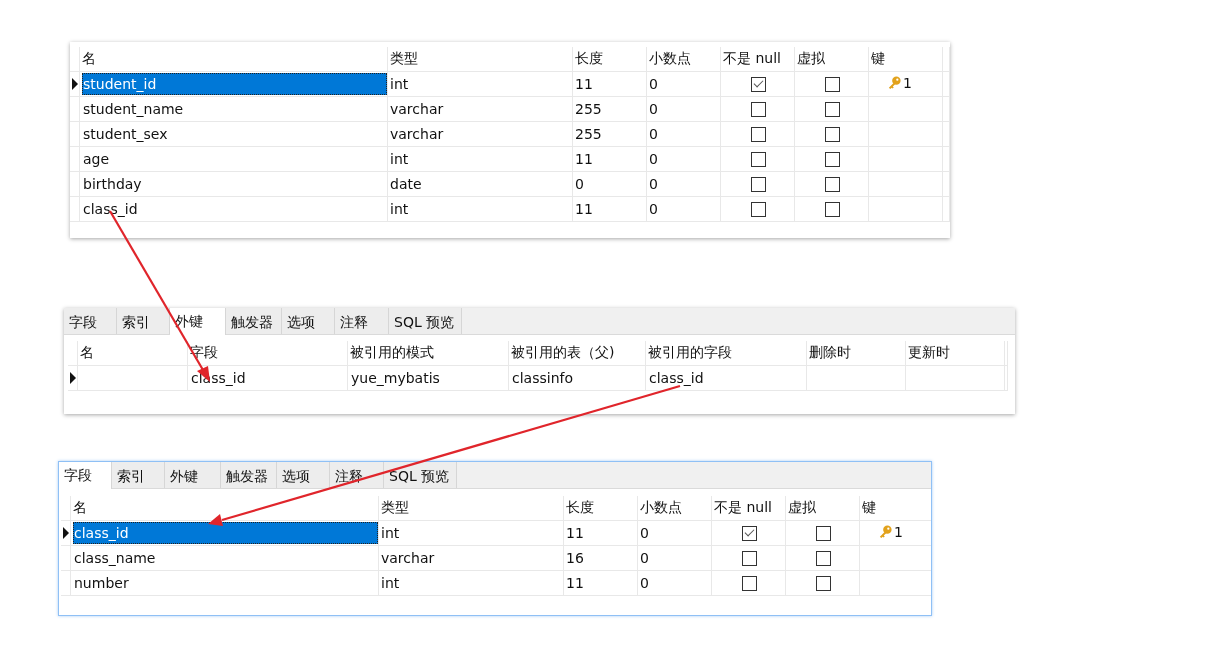 The width and height of the screenshot is (1221, 667). Describe the element at coordinates (542, 378) in the screenshot. I see `table-cell: classinfo` at that location.